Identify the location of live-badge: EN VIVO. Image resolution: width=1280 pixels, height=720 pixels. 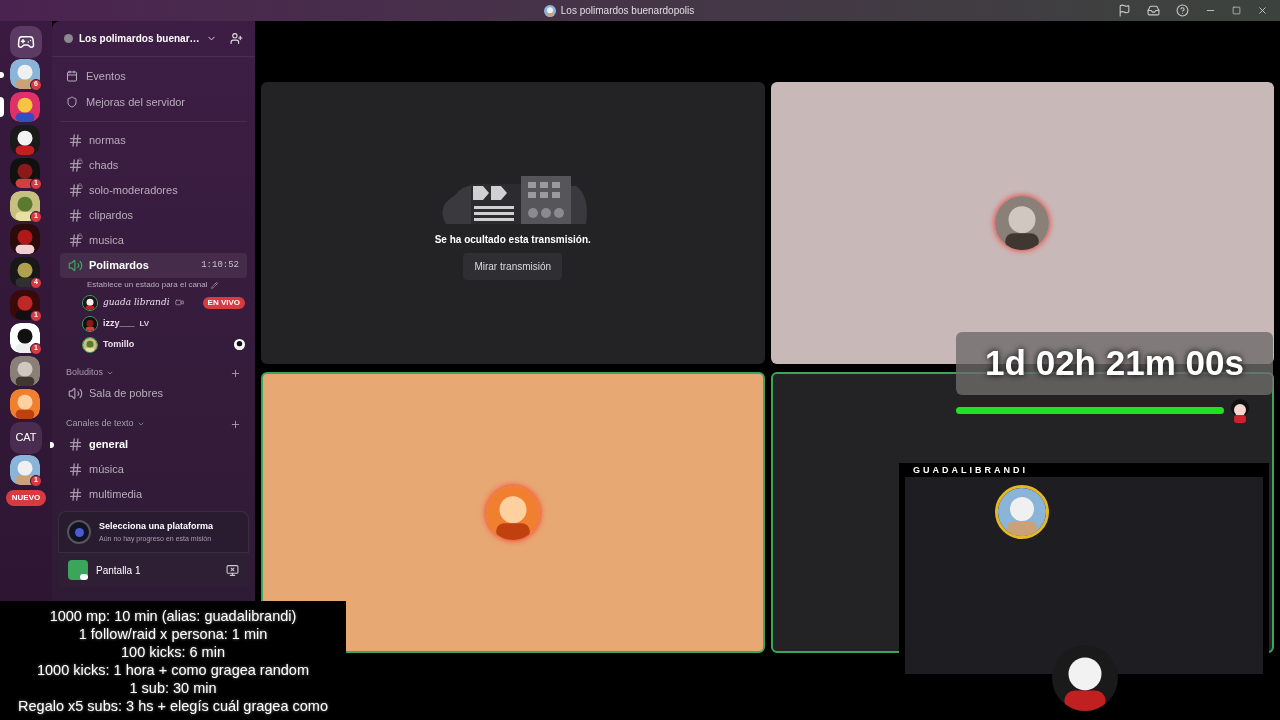
(223, 302).